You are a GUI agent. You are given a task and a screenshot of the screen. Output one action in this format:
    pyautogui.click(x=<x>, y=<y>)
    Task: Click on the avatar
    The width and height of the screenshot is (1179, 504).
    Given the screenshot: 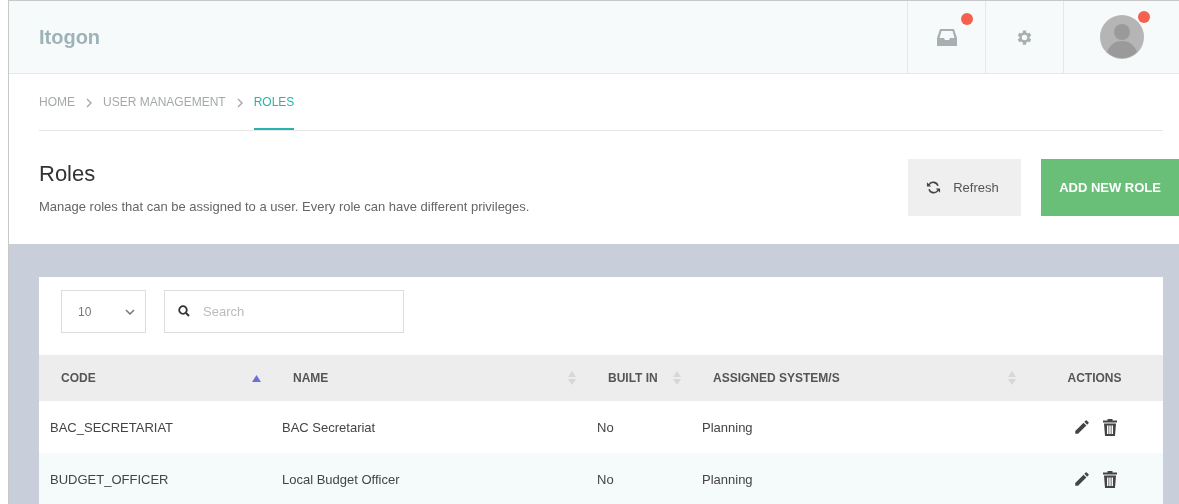 What is the action you would take?
    pyautogui.click(x=1121, y=37)
    